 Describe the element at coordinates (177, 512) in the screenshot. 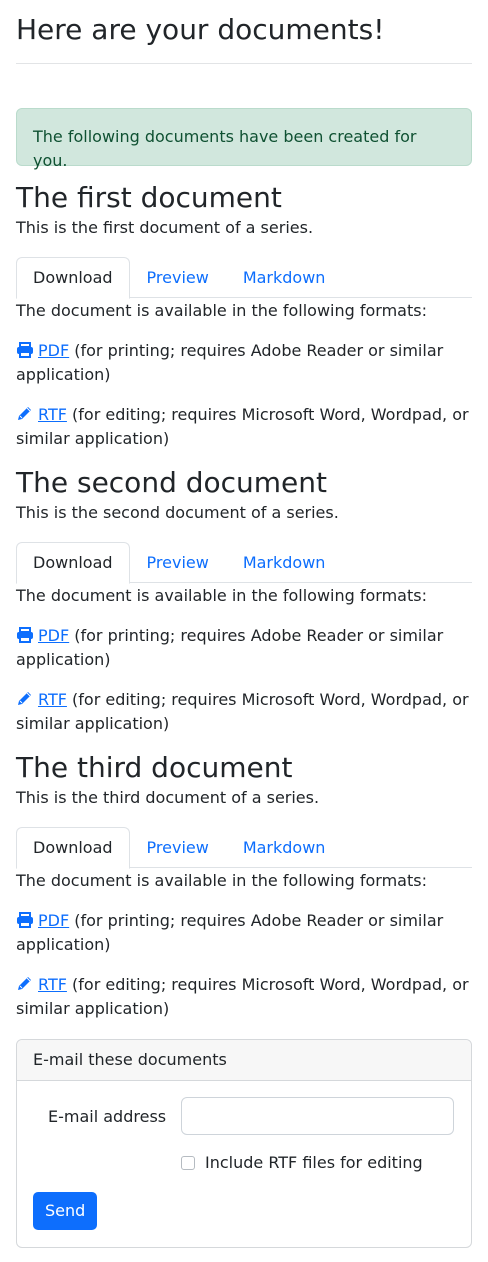

I see `document-description: This is the second document of a series.` at that location.